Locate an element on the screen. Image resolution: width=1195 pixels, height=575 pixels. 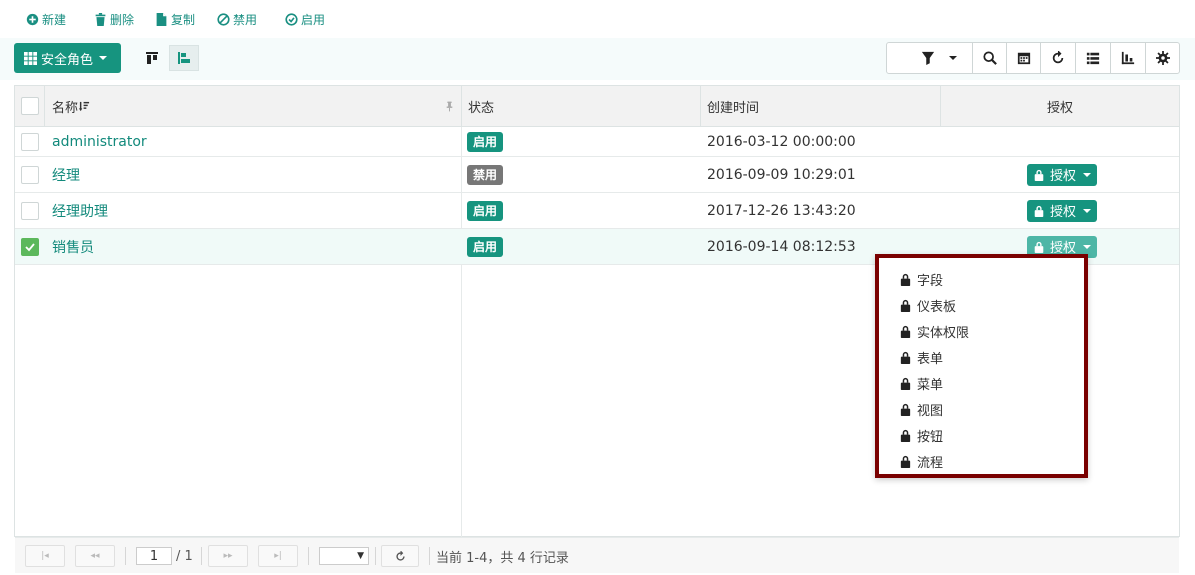
menu-item-label: 按钮 is located at coordinates (930, 437).